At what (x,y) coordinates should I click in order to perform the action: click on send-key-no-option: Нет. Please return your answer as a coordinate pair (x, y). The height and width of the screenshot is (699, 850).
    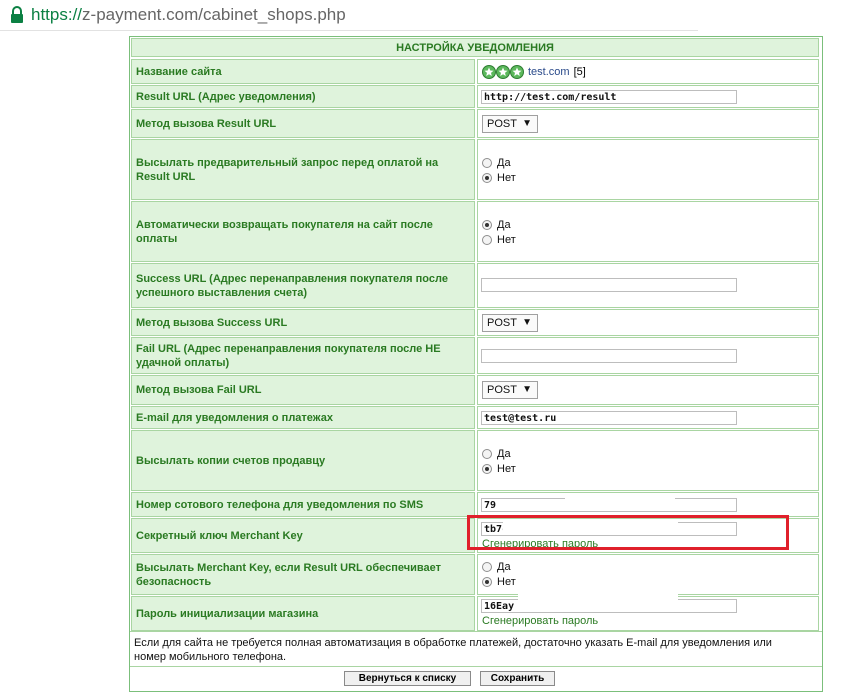
    Looking at the image, I should click on (499, 582).